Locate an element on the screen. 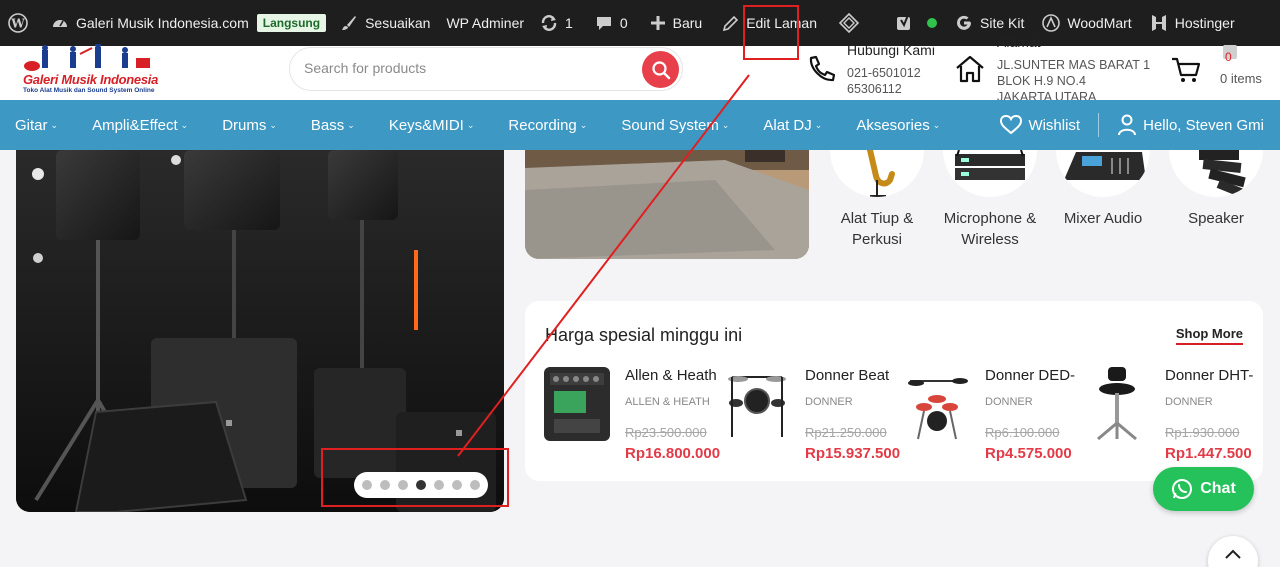 The image size is (1280, 567). woodmart-label: WoodMart is located at coordinates (1099, 23).